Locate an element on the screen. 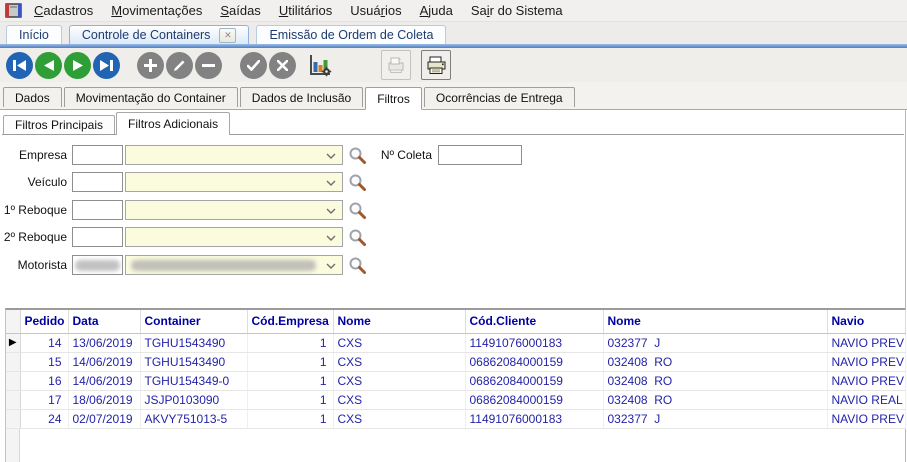 This screenshot has width=907, height=462. grid-cell: TGHU1543490 is located at coordinates (194, 343).